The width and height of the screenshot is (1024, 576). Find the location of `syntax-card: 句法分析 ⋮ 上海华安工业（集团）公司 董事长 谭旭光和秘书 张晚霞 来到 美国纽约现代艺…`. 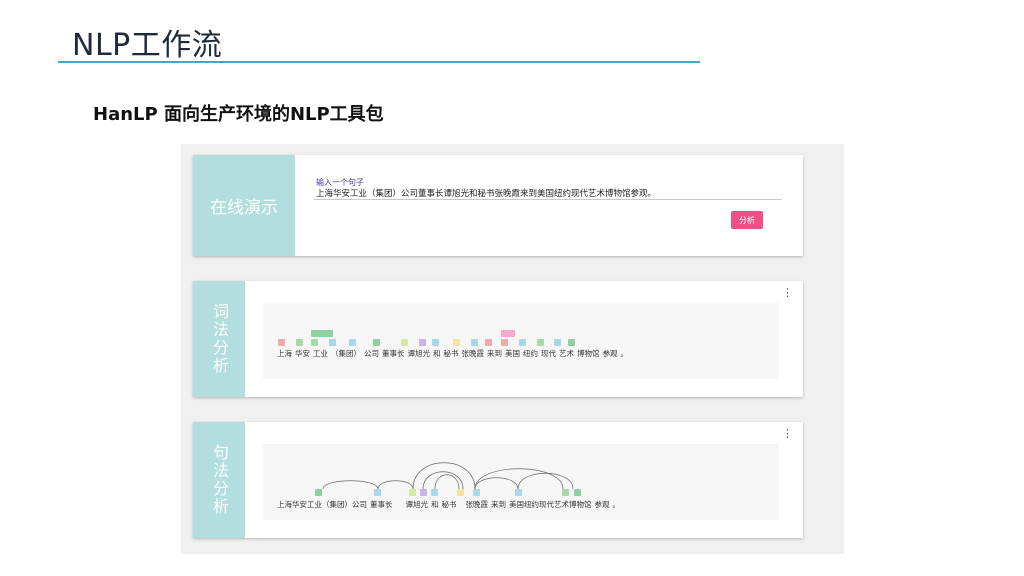

syntax-card: 句法分析 ⋮ 上海华安工业（集团）公司 董事长 谭旭光和秘书 张晚霞 来到 美国纽约现代艺… is located at coordinates (498, 480).